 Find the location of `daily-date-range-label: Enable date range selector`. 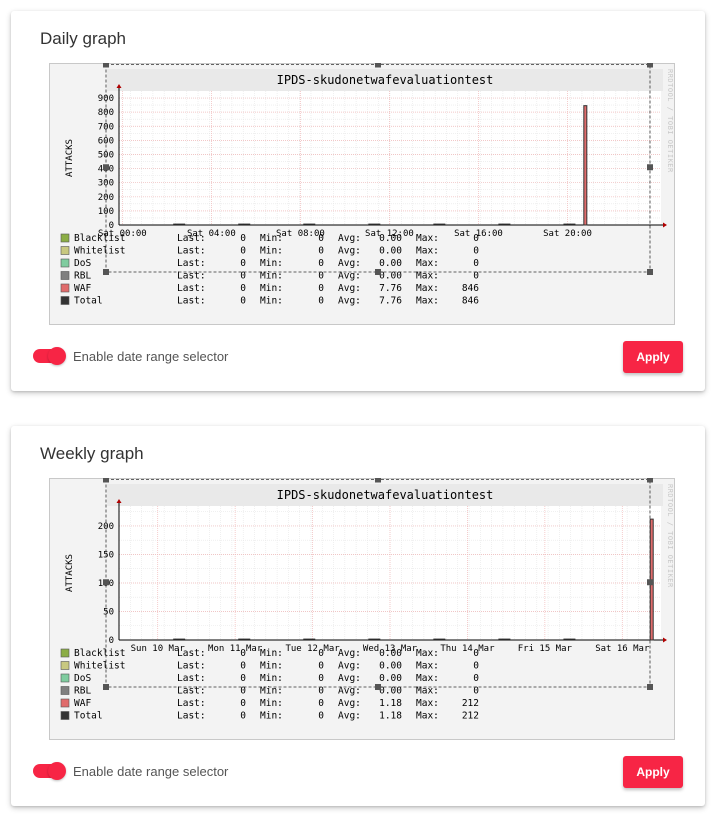

daily-date-range-label: Enable date range selector is located at coordinates (151, 356).